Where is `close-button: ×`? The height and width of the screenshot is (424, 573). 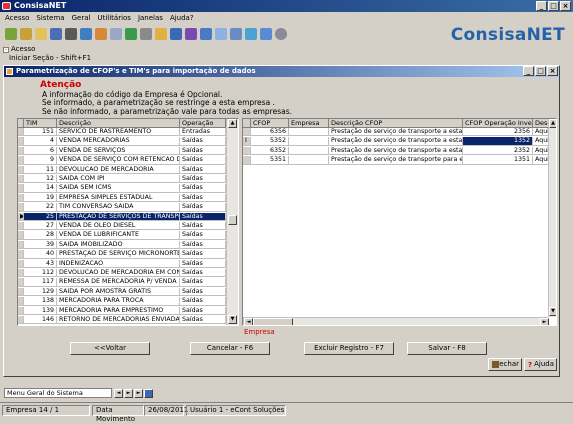
close-button: × is located at coordinates (565, 6).